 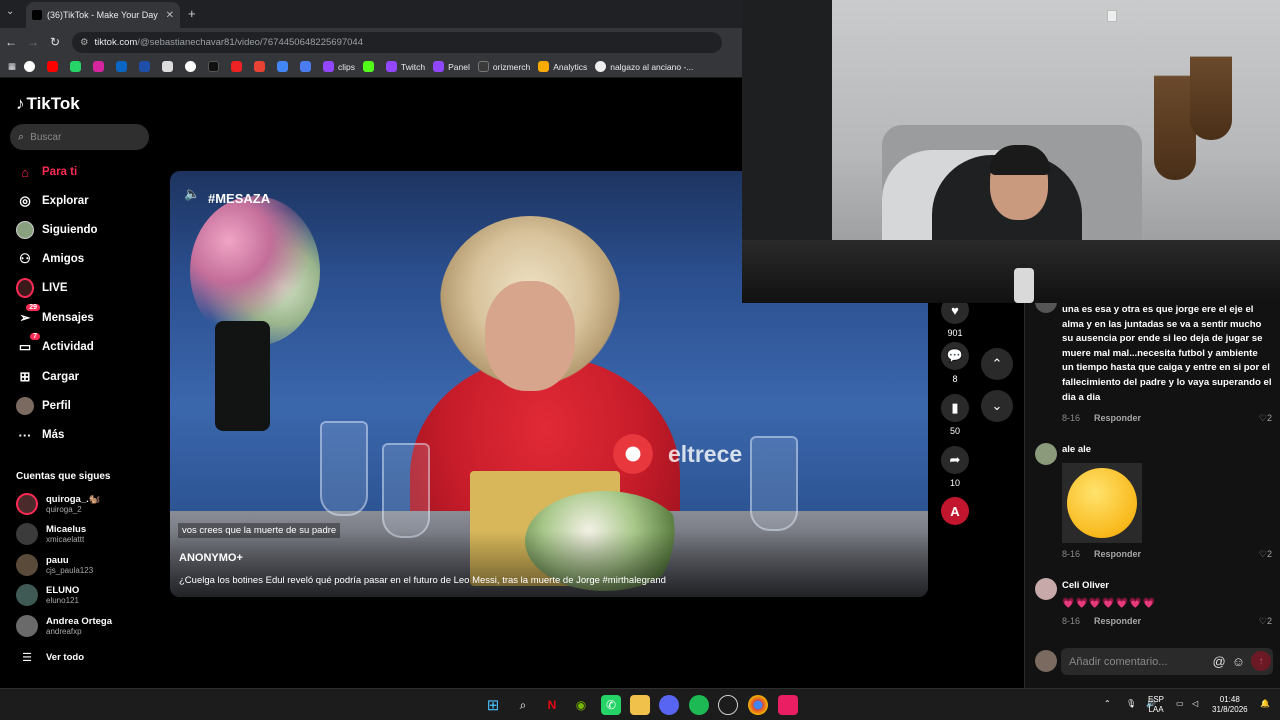 I want to click on bookmark-kick, so click(x=370, y=66).